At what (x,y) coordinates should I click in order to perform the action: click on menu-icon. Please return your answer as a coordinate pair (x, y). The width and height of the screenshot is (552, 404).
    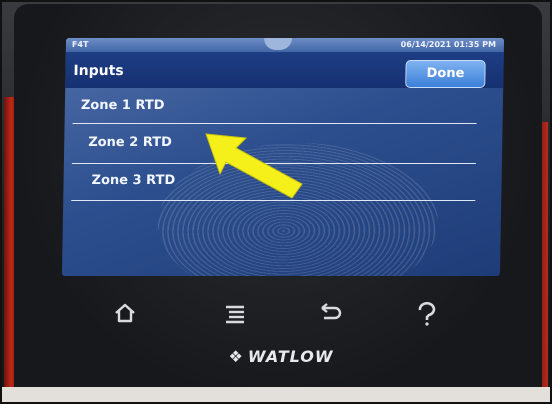
    Looking at the image, I should click on (235, 316).